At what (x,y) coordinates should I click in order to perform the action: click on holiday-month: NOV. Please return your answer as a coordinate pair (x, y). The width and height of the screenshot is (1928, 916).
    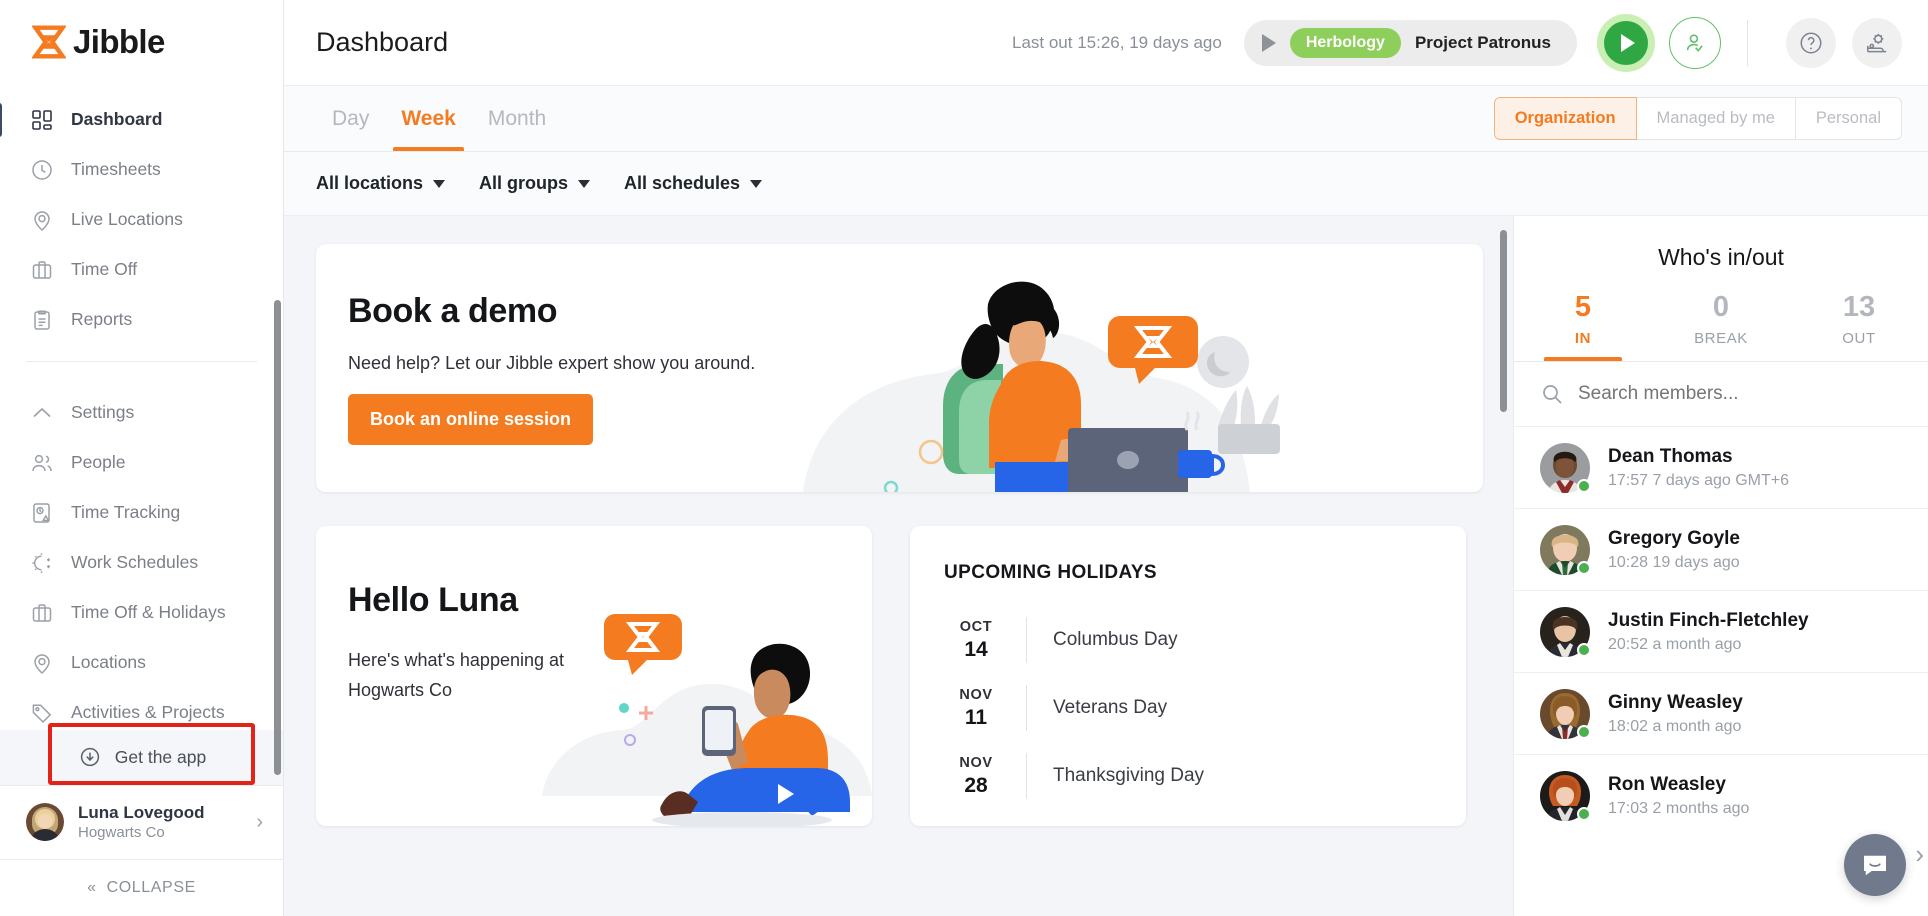
    Looking at the image, I should click on (976, 762).